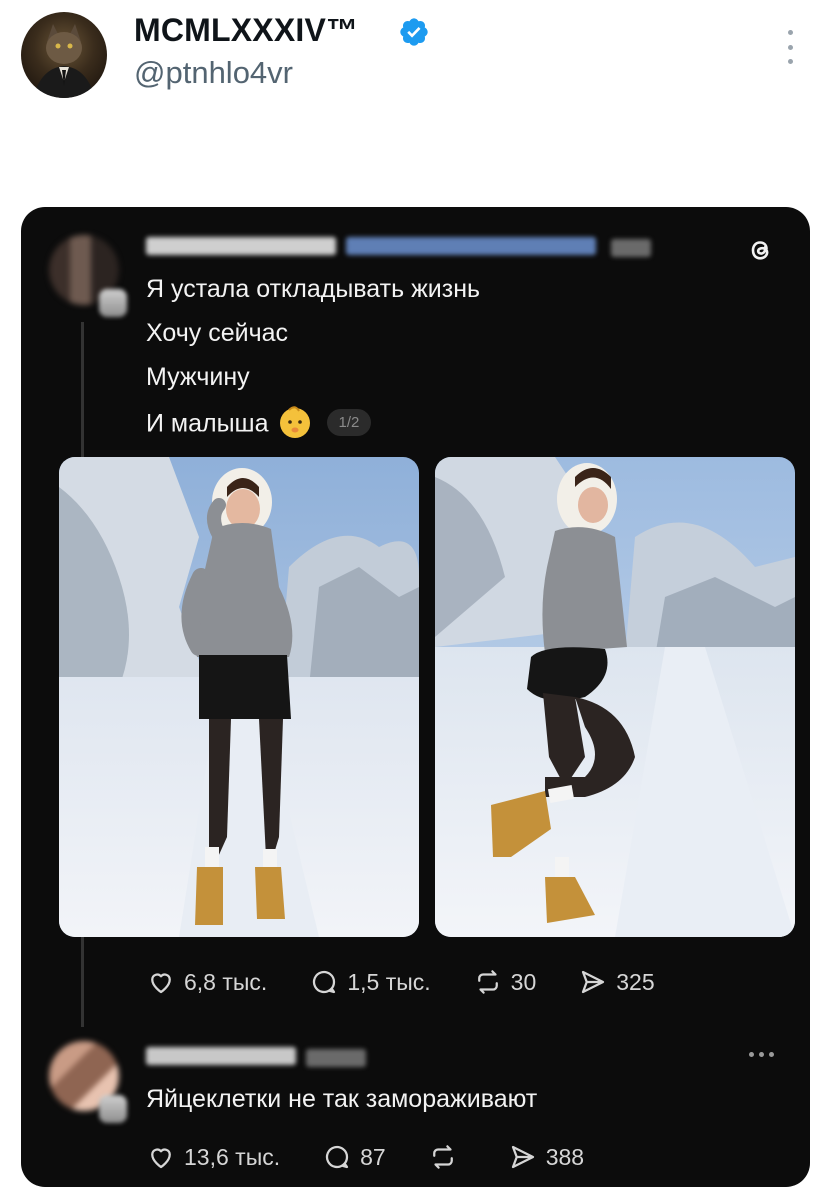 The height and width of the screenshot is (1200, 826). I want to click on share-button: 325, so click(616, 982).